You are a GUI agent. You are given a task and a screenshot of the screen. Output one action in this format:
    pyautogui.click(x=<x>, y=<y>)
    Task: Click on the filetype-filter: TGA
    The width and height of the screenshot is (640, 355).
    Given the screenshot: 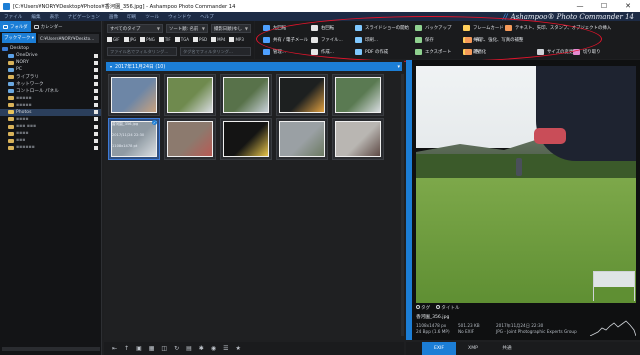 What is the action you would take?
    pyautogui.click(x=181, y=39)
    